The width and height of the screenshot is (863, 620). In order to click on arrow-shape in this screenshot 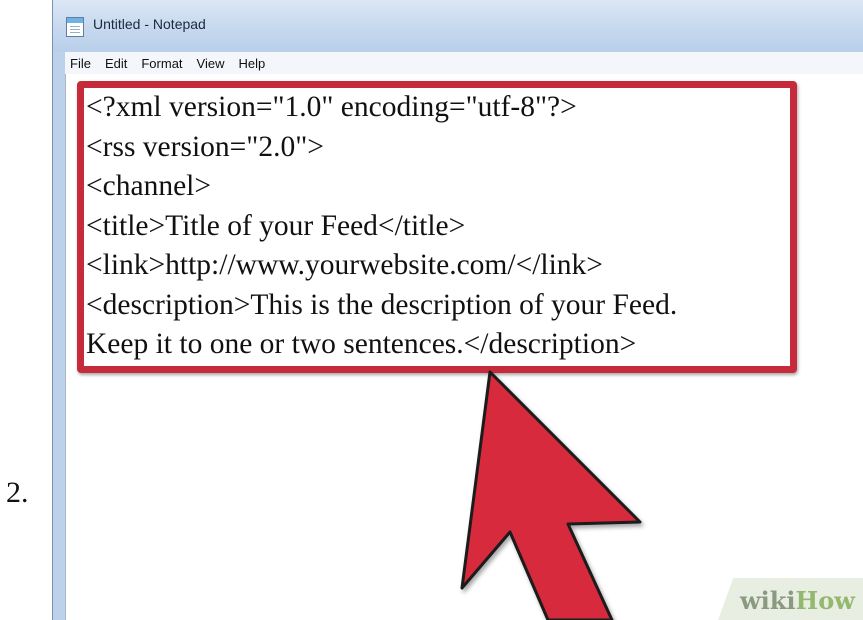, I will do `click(551, 495)`.